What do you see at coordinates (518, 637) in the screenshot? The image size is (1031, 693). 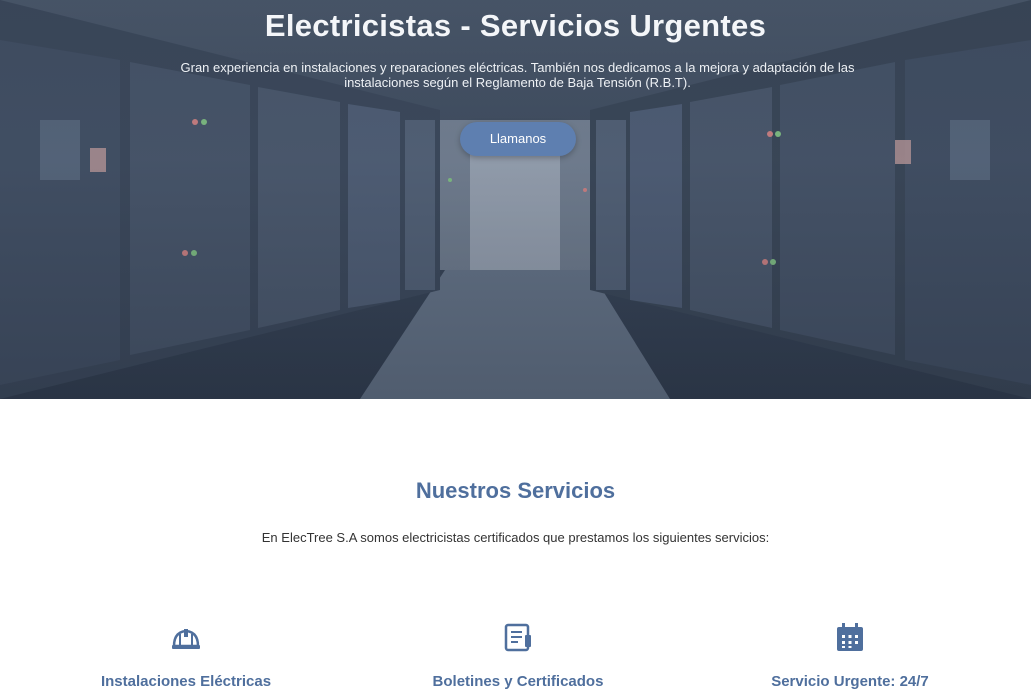 I see `document-icon` at bounding box center [518, 637].